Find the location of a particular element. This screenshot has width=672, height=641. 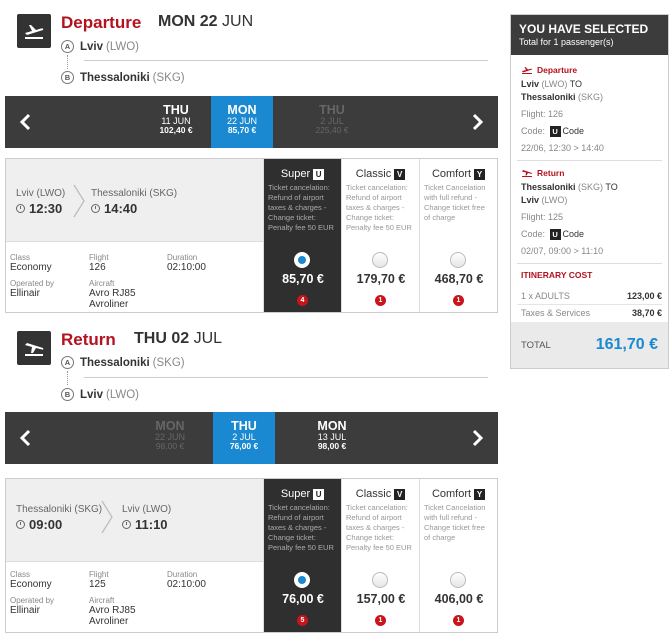

fare-price: 468,70 € is located at coordinates (459, 279).